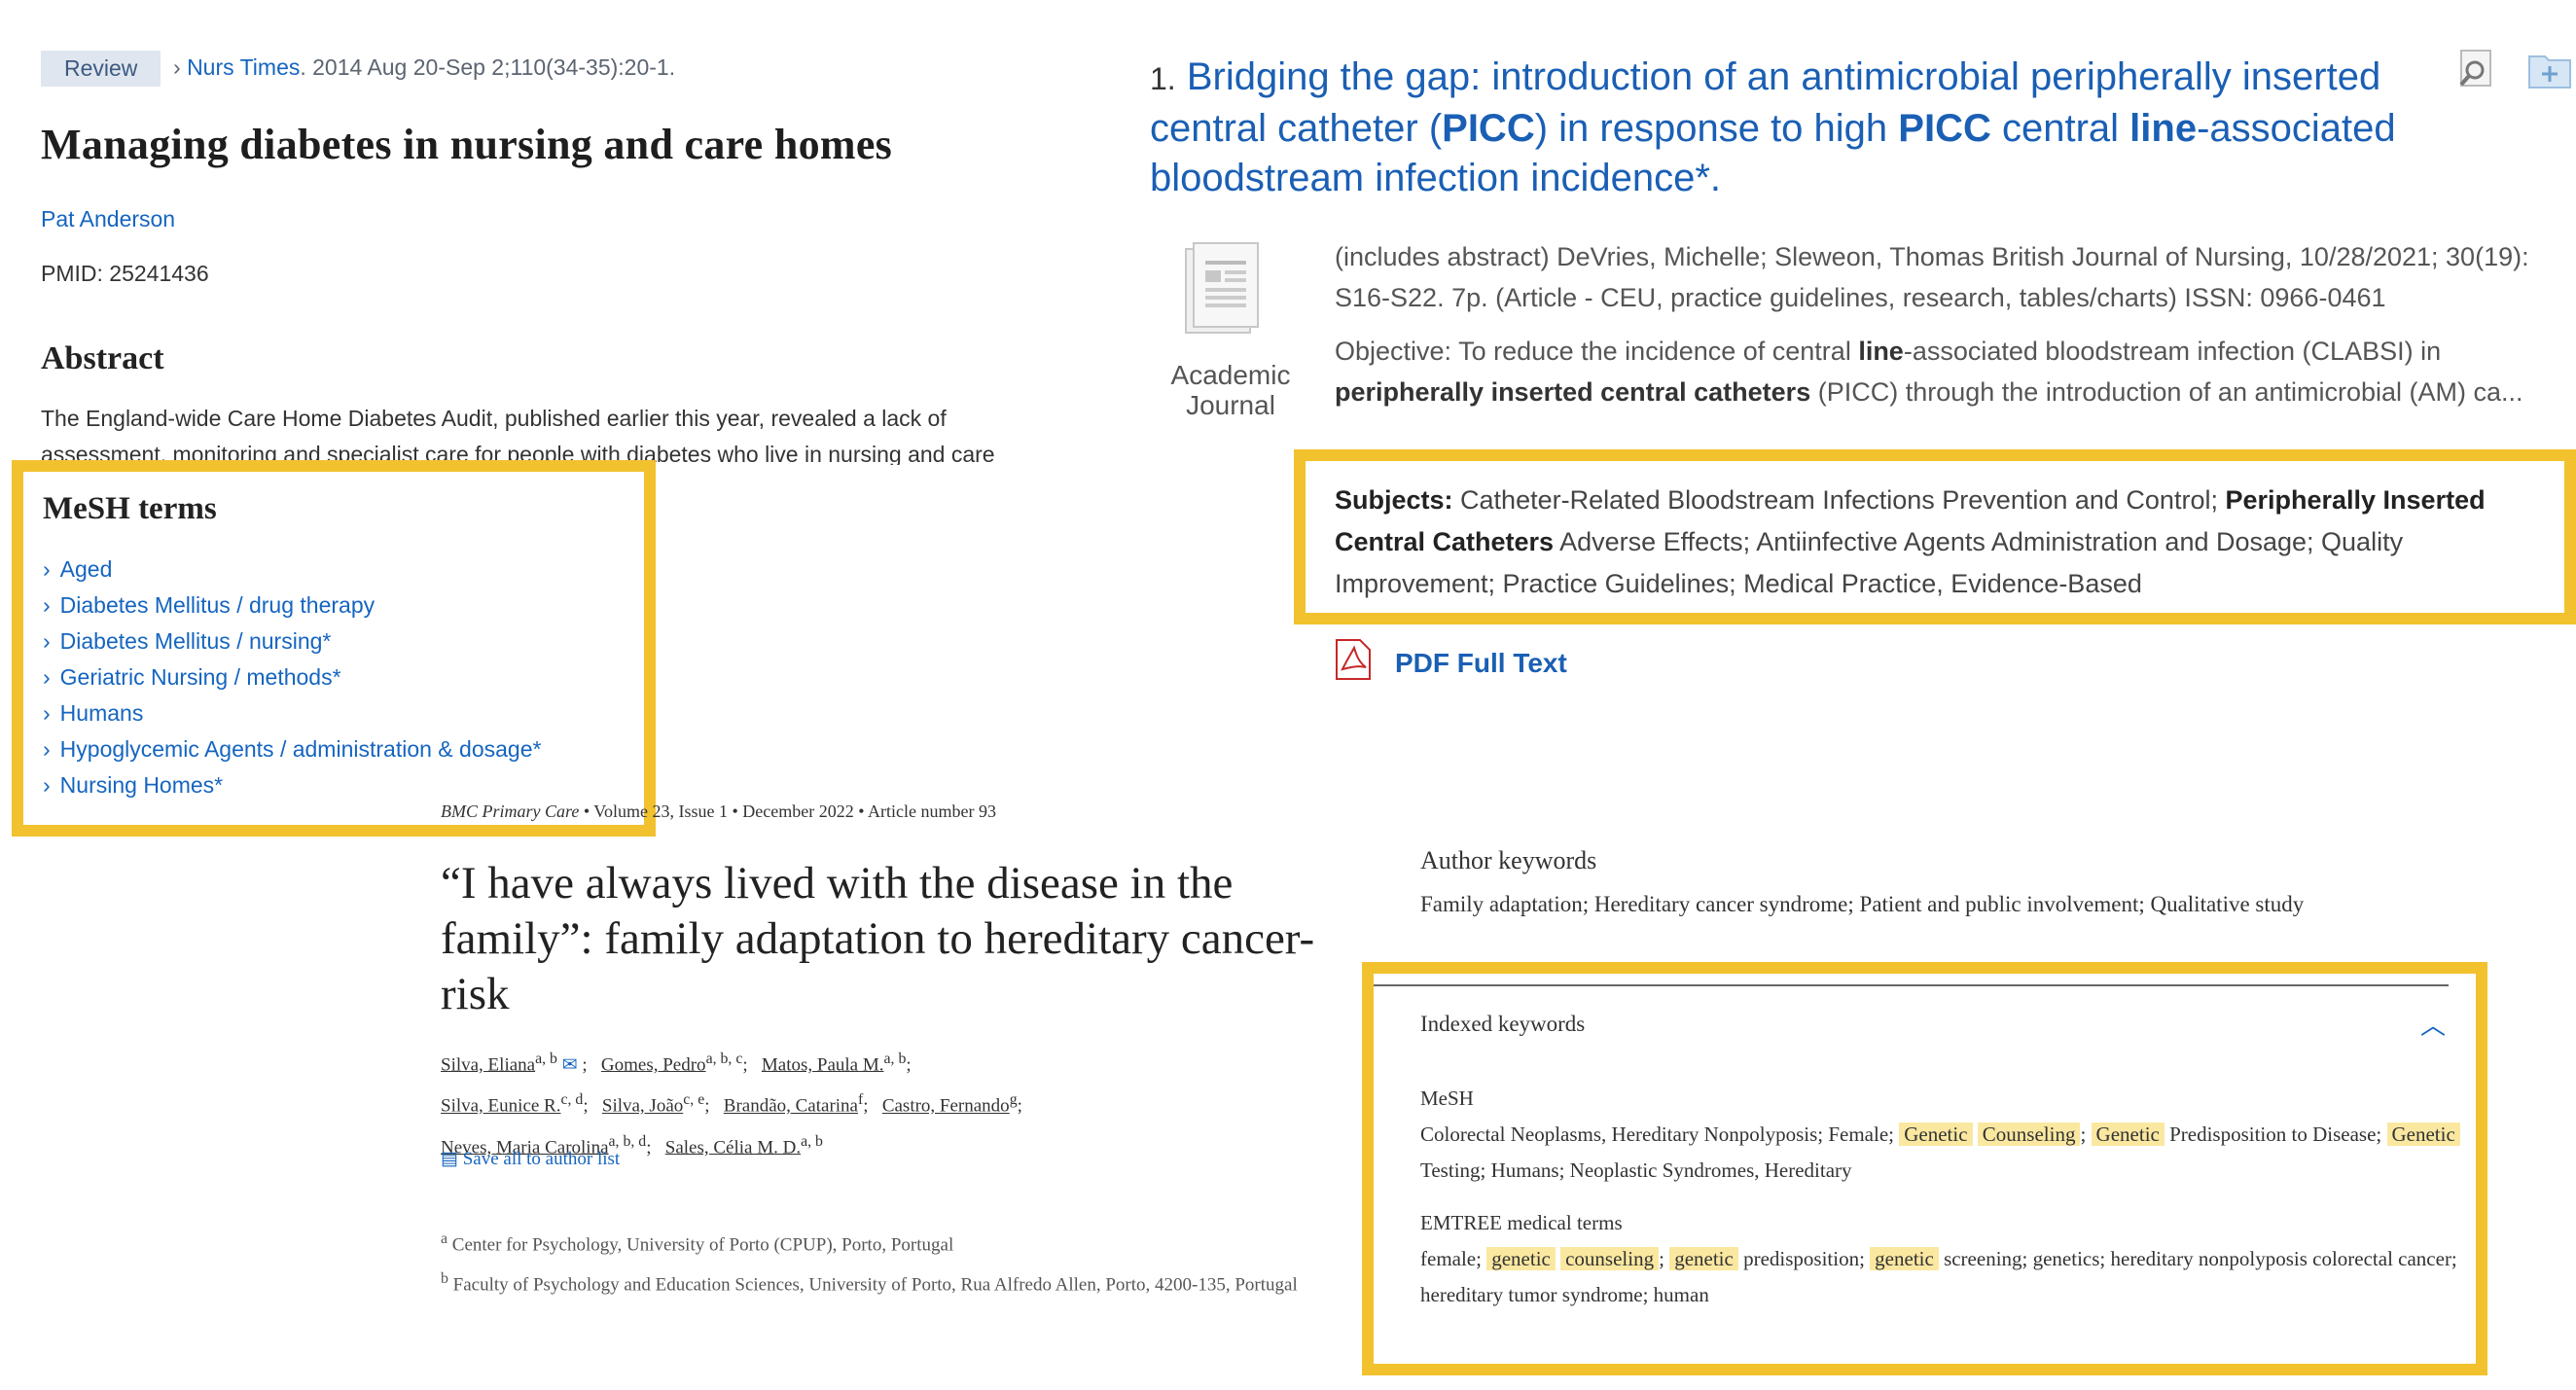 Image resolution: width=2576 pixels, height=1390 pixels. What do you see at coordinates (125, 274) in the screenshot?
I see `pmid: PMID: 25241436` at bounding box center [125, 274].